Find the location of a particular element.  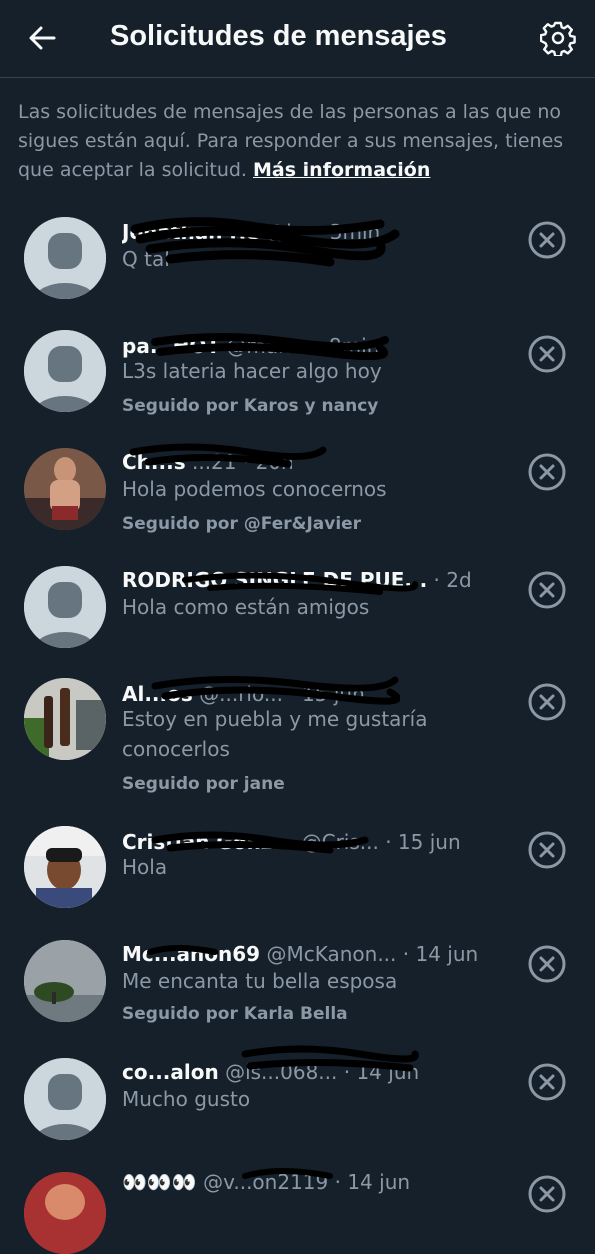

request-header: Al...os @...rio... · 15 jun is located at coordinates (322, 694).